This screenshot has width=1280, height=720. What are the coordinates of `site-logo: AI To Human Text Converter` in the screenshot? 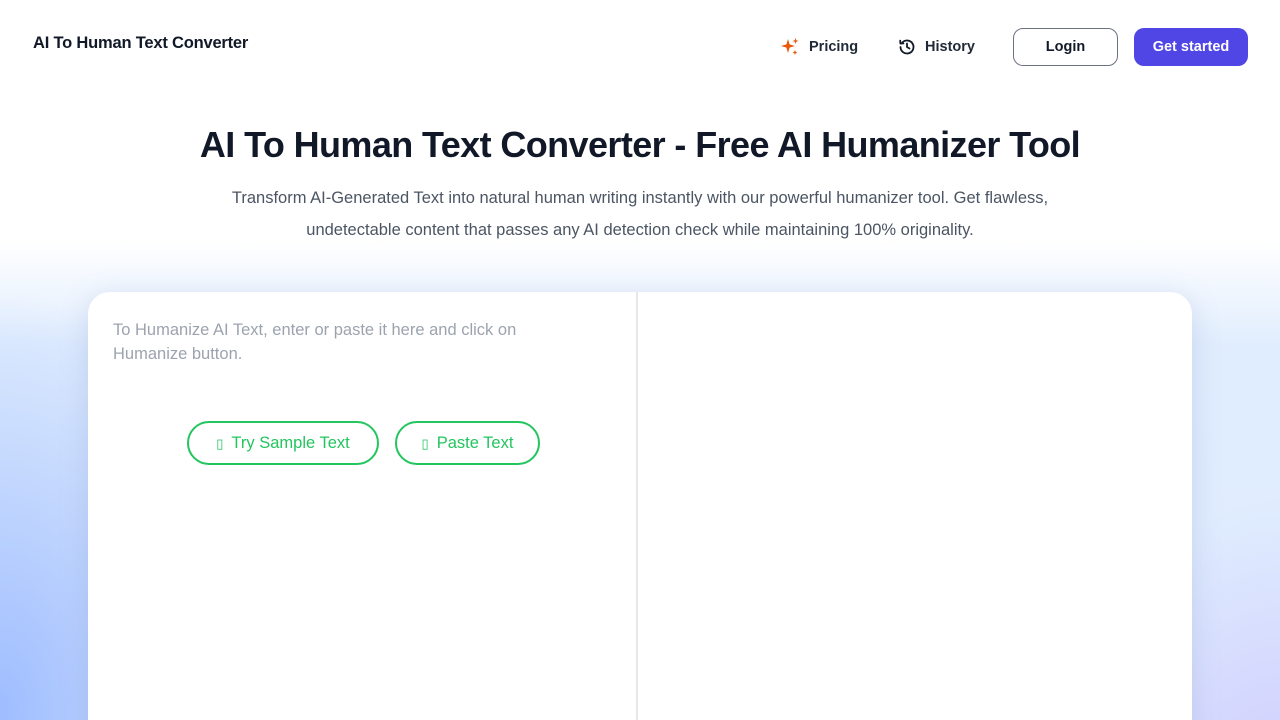 It's located at (140, 43).